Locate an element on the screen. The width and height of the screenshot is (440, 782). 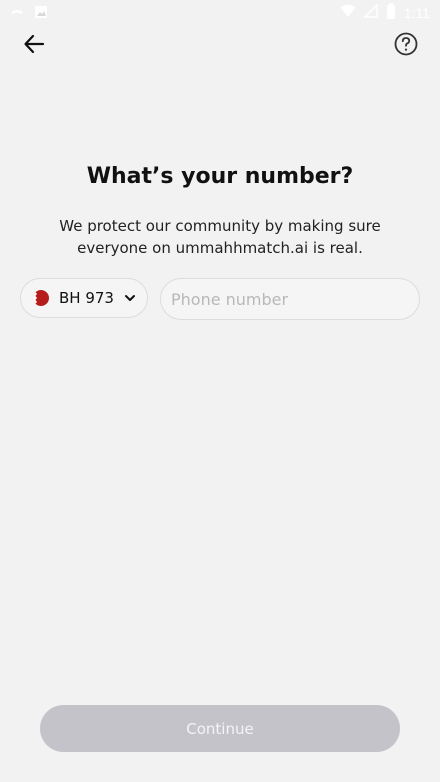
image-icon is located at coordinates (41, 13).